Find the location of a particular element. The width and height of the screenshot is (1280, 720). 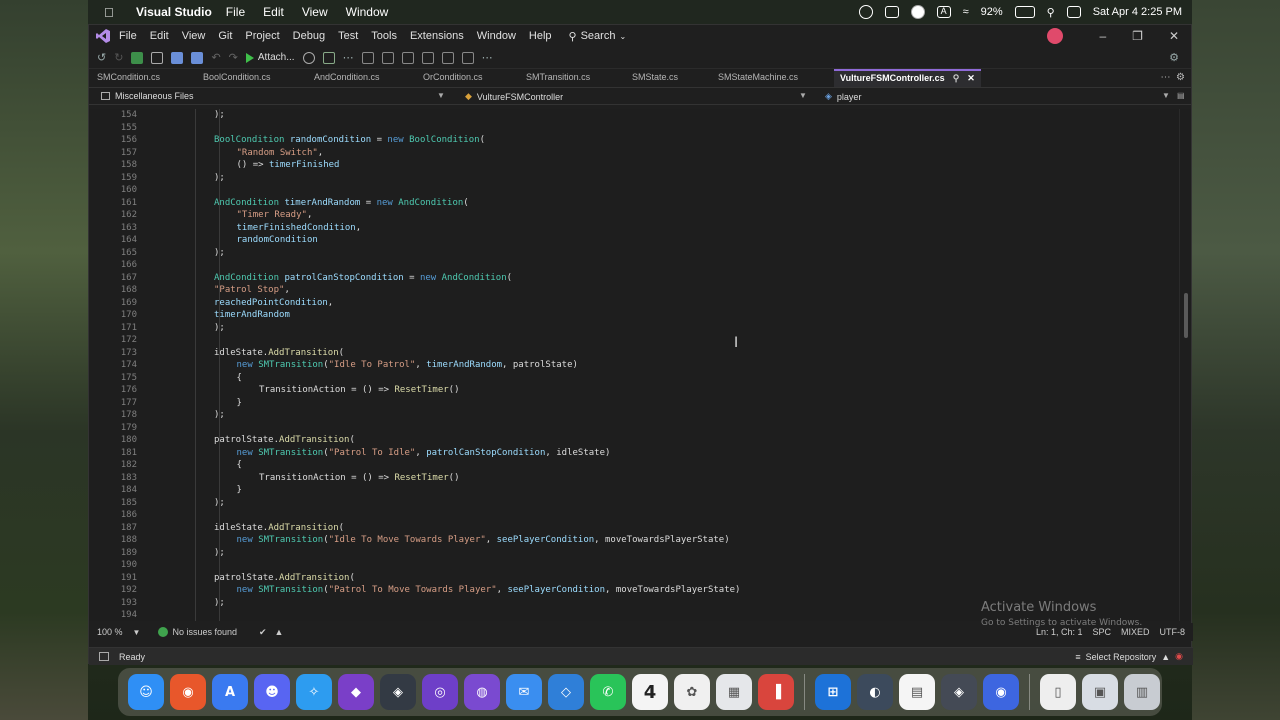

code-line: 182 { is located at coordinates (635, 465).